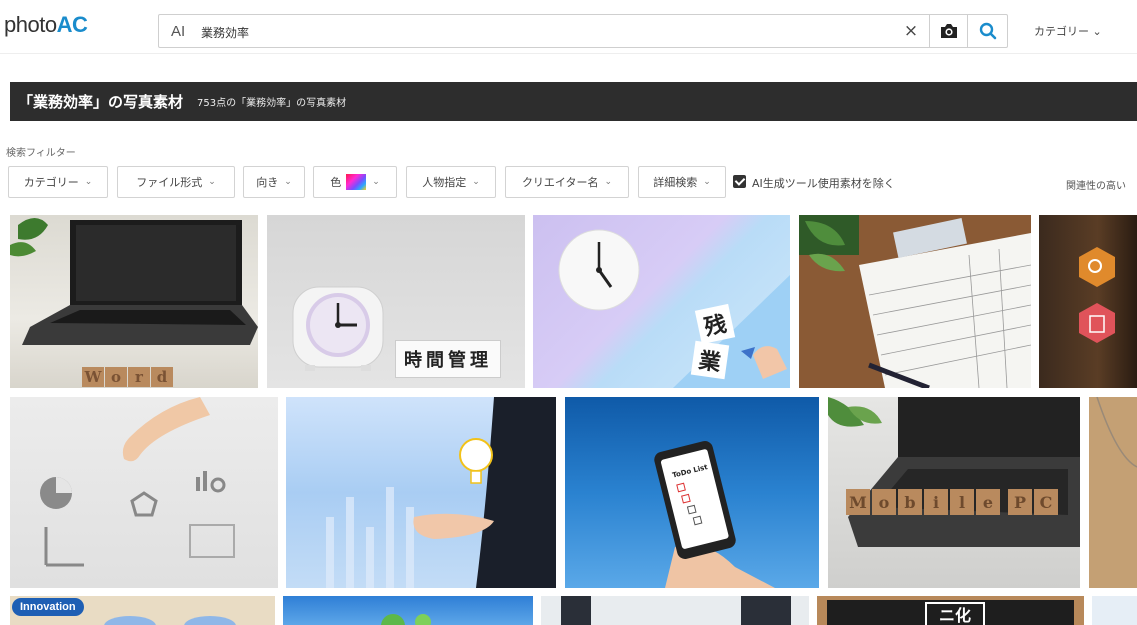  I want to click on filter-file-format: ファイル形式 ⌄, so click(176, 182).